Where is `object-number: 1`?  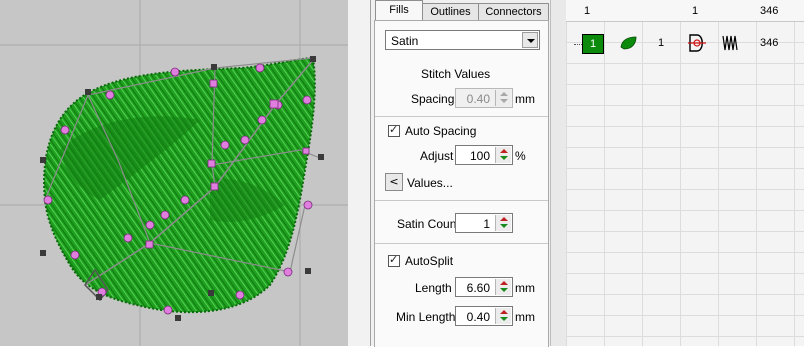
object-number: 1 is located at coordinates (661, 43).